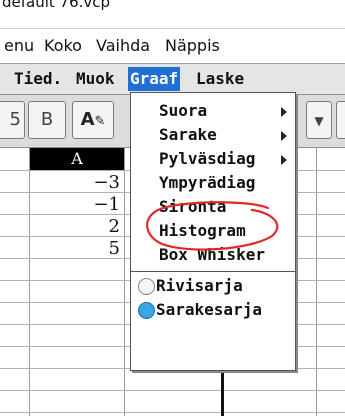 The width and height of the screenshot is (345, 416). I want to click on bold-button: B, so click(47, 120).